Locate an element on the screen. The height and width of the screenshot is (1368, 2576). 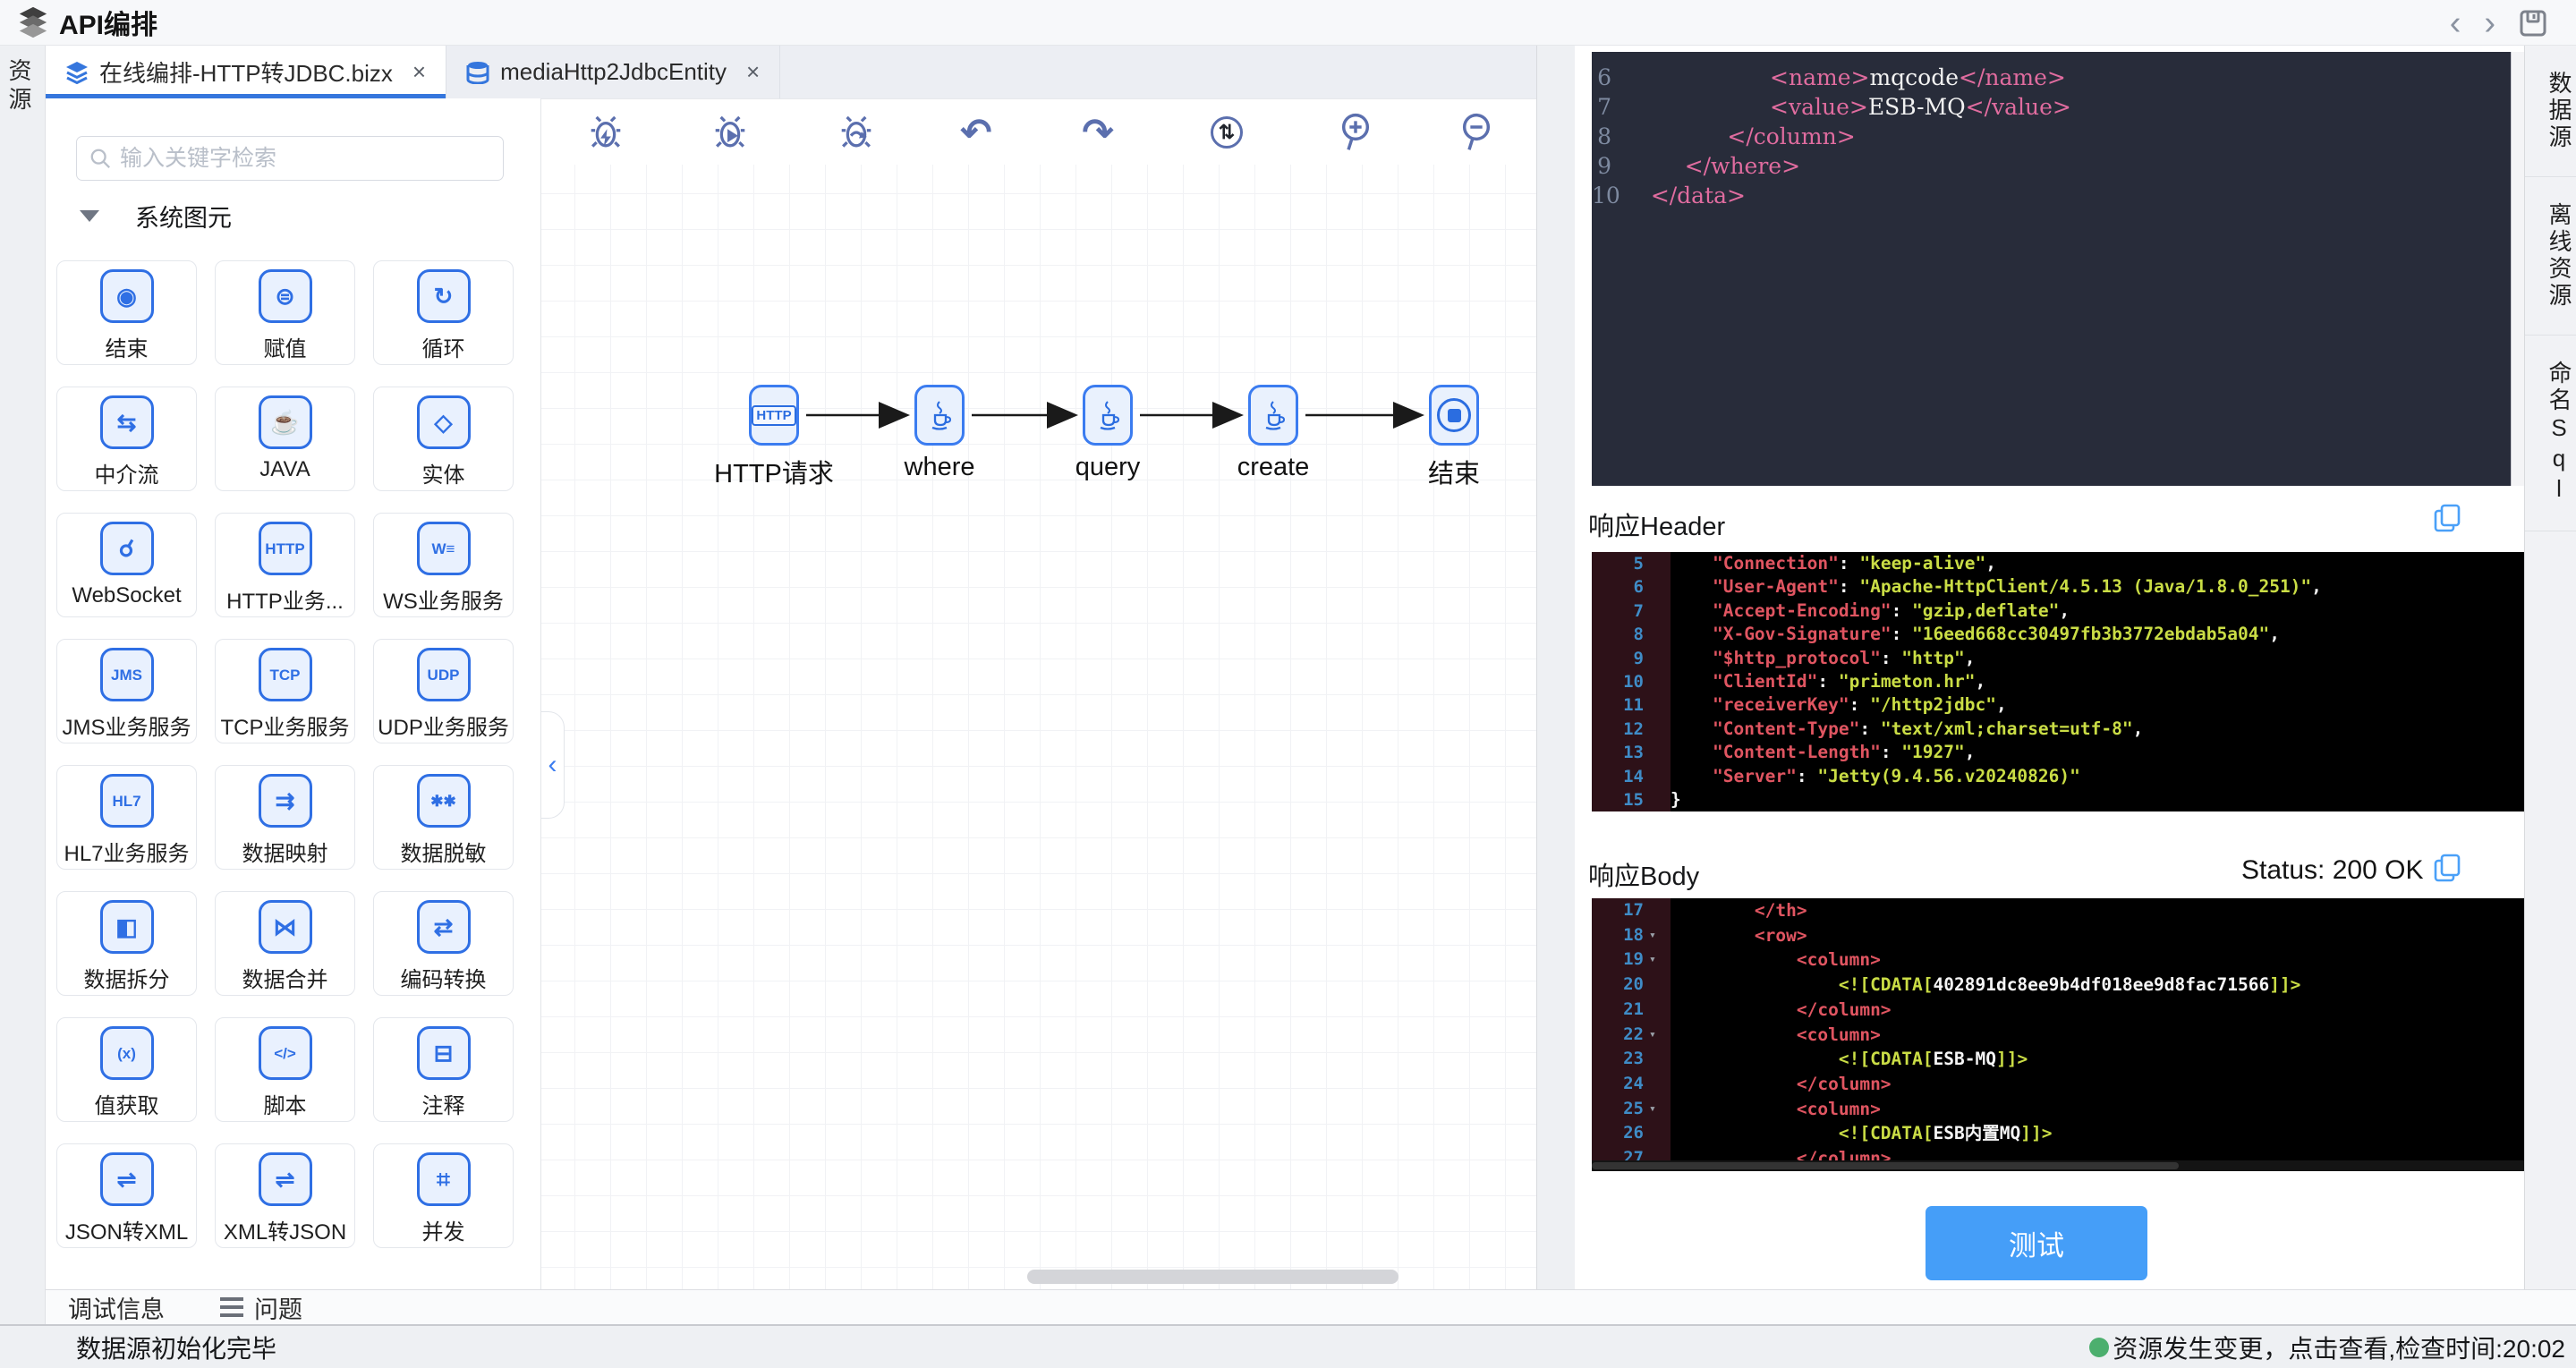
palette-section-header: 系统图元 is located at coordinates (156, 216).